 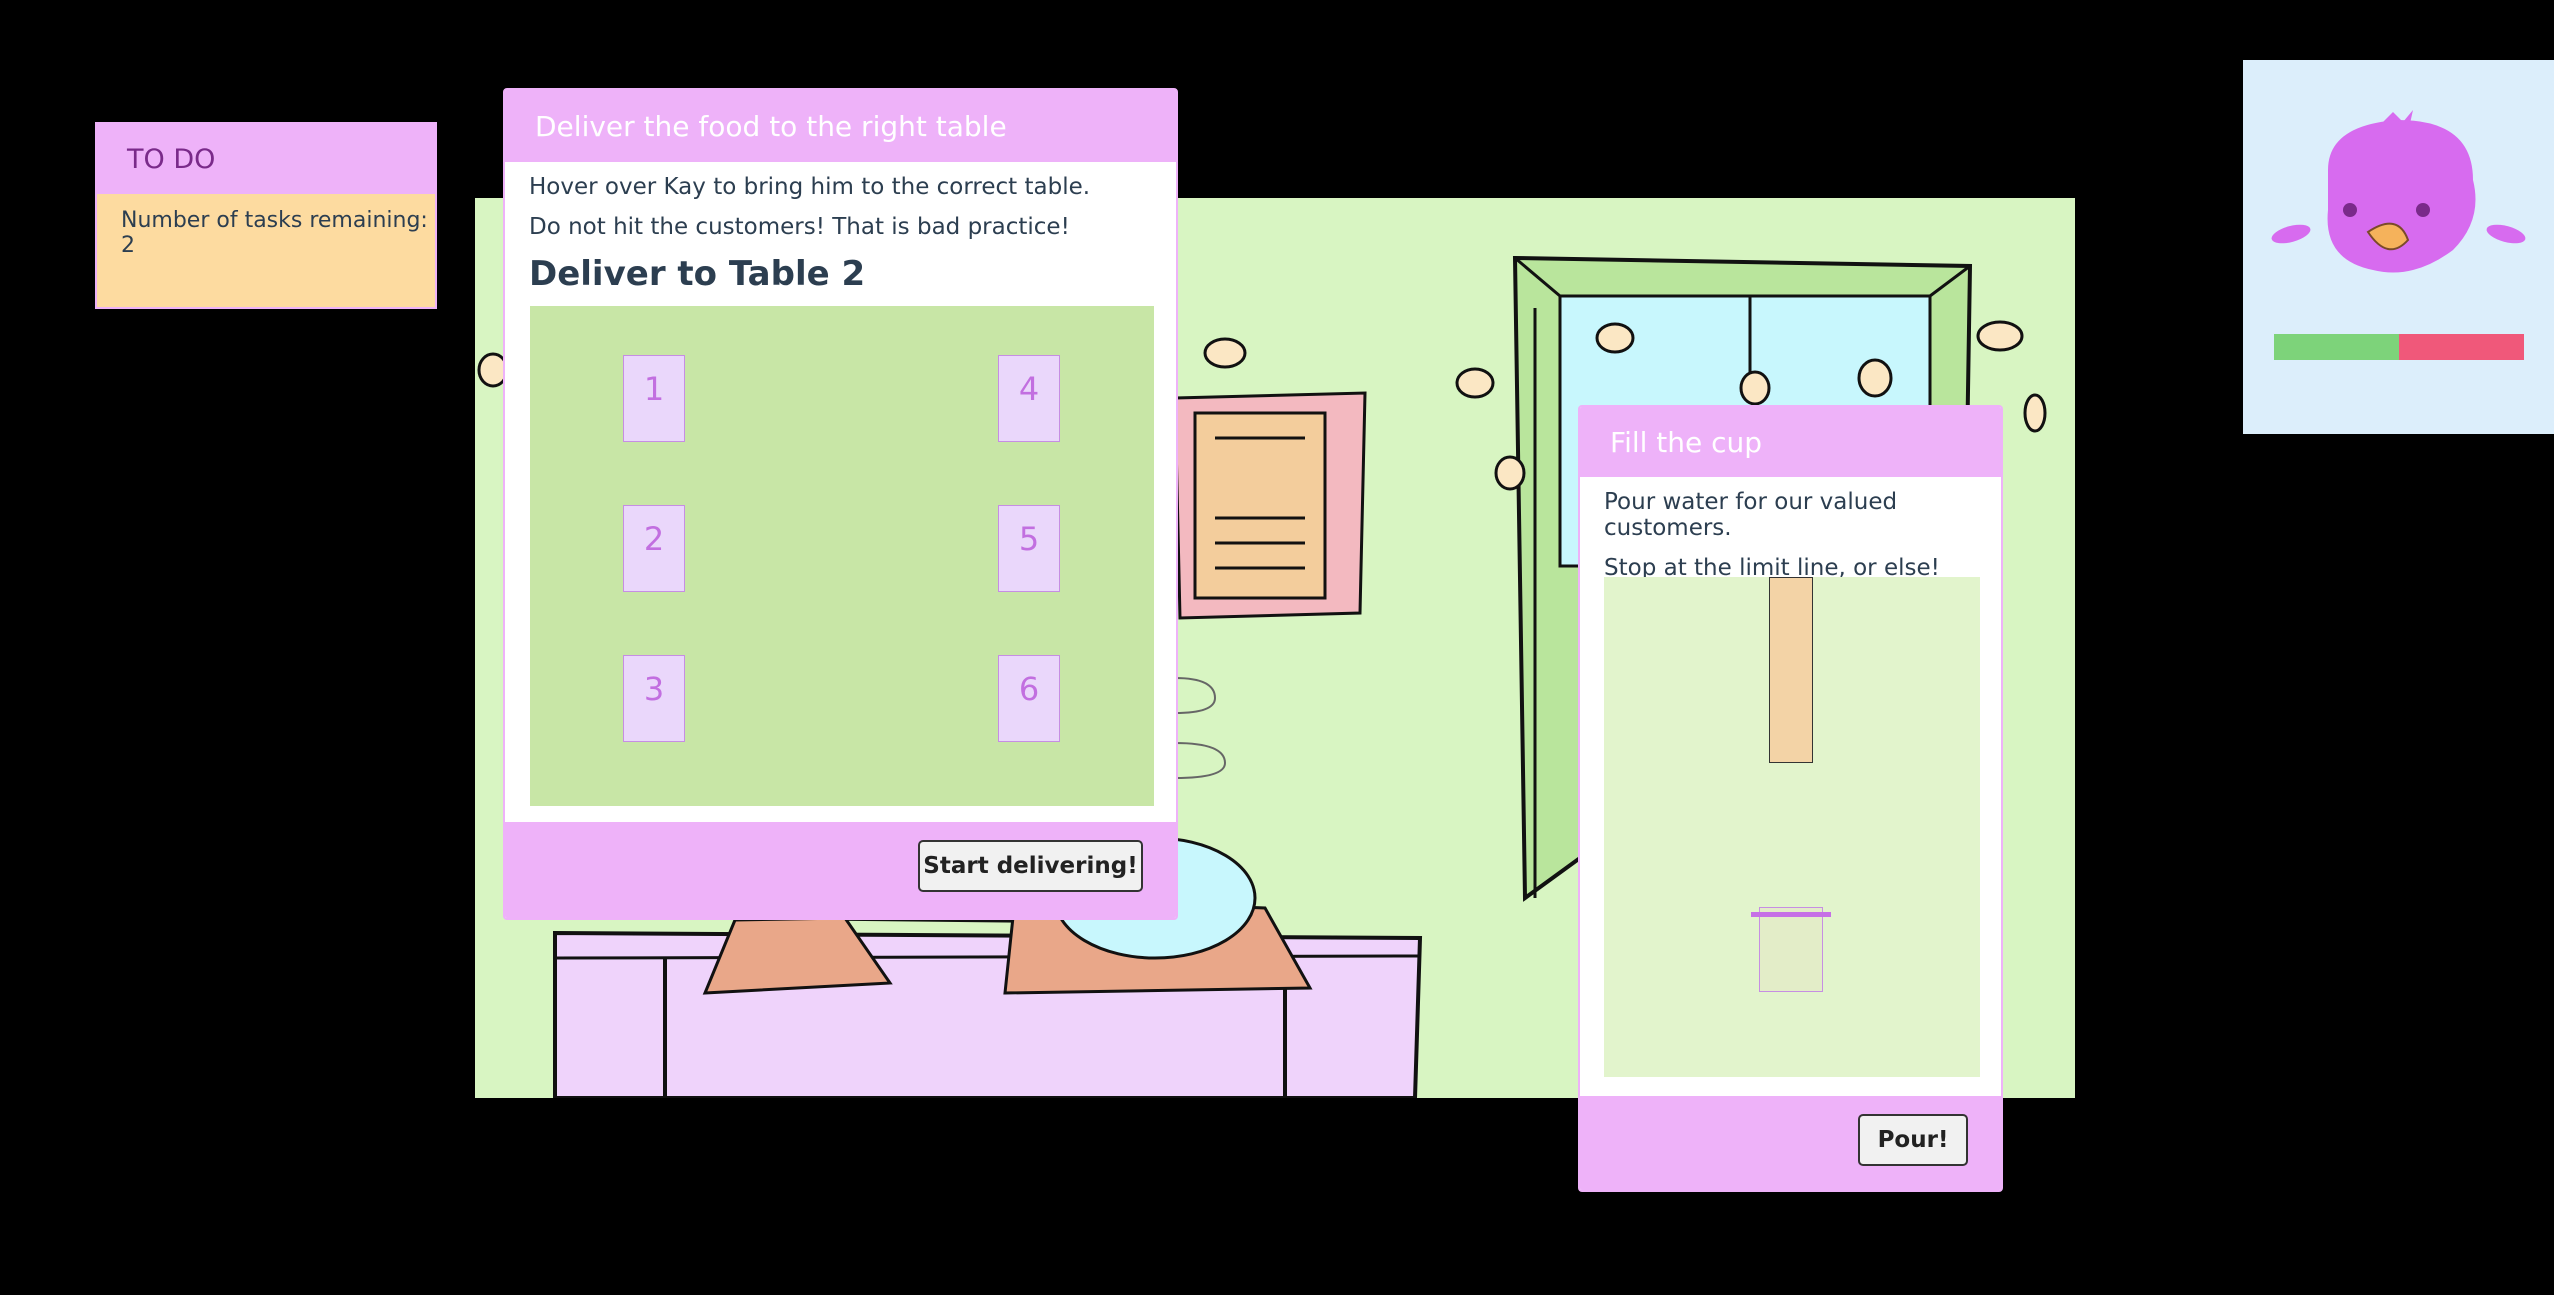 I want to click on kay-avatar, so click(x=2398, y=191).